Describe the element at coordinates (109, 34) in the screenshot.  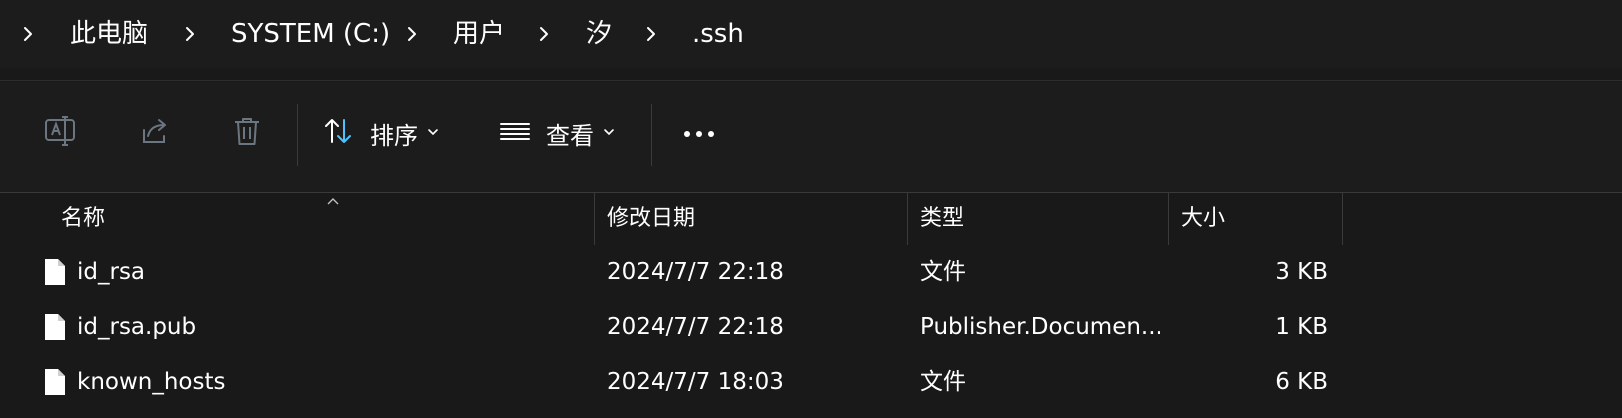
I see `breadcrumb-this-pc: 此电脑` at that location.